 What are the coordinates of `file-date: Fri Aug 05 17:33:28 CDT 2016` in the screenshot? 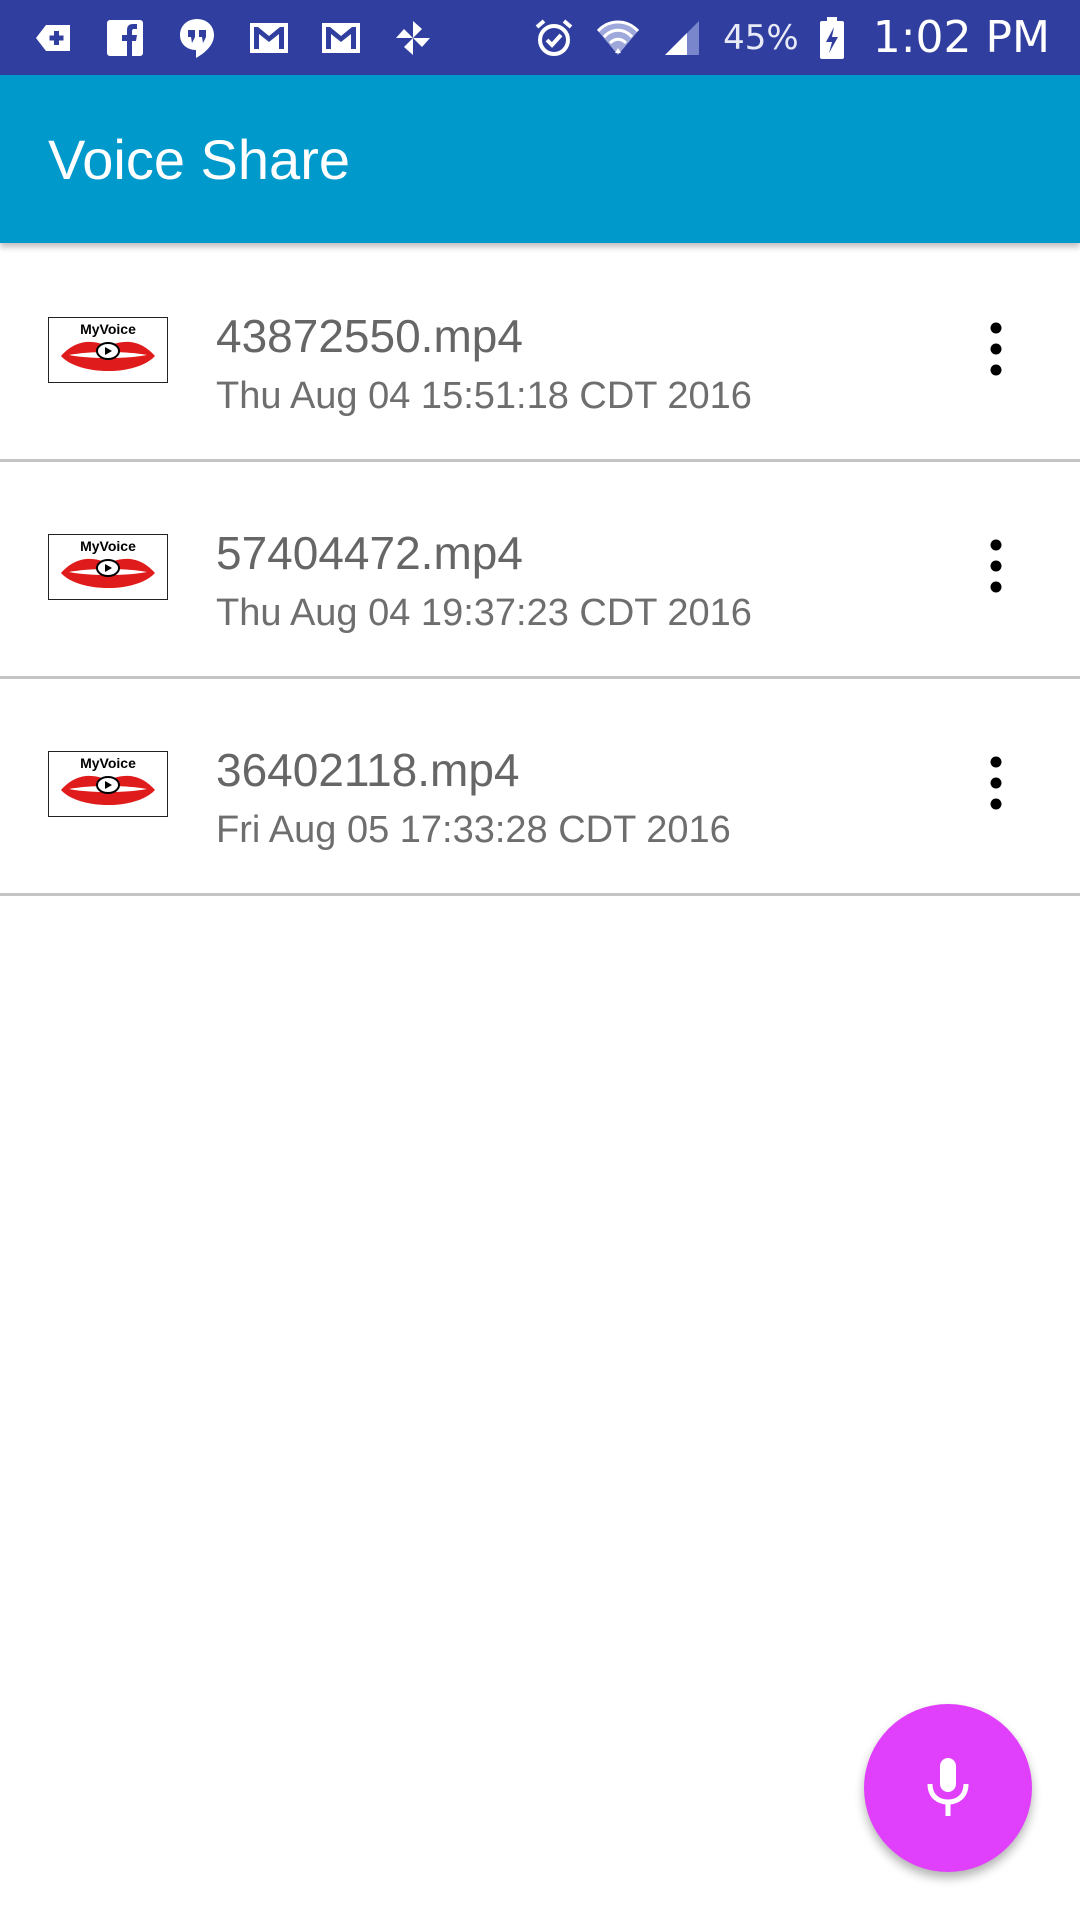 It's located at (473, 830).